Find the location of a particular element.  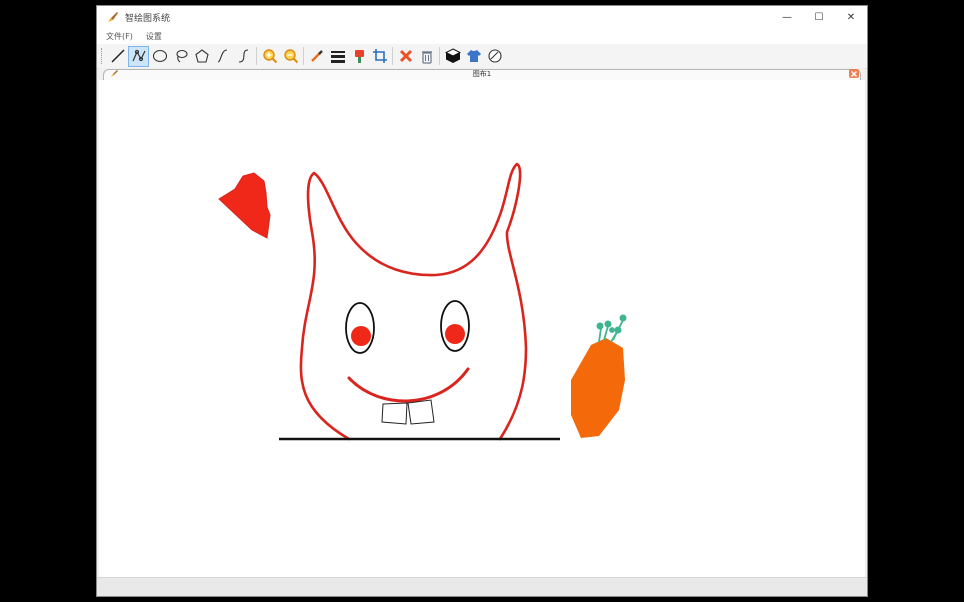

line-tool-icon is located at coordinates (117, 56).